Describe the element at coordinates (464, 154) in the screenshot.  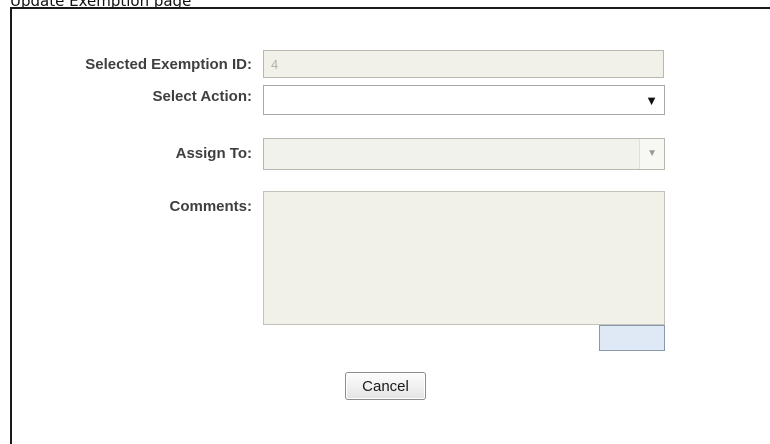
I see `assign-to-dropdown: ▼` at that location.